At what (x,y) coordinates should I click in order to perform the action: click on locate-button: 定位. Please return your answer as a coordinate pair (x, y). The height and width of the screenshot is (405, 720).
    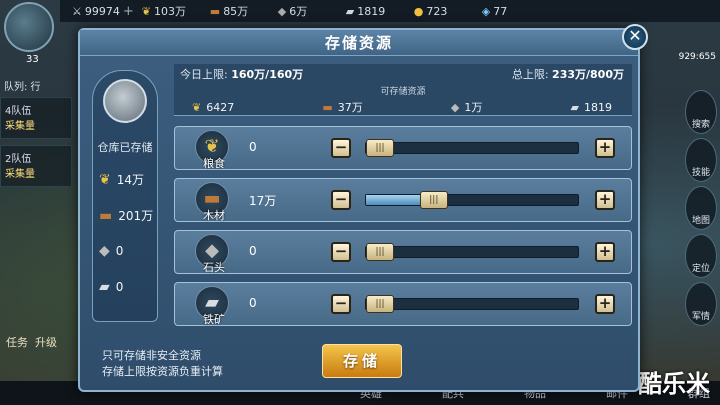
    Looking at the image, I should click on (701, 256).